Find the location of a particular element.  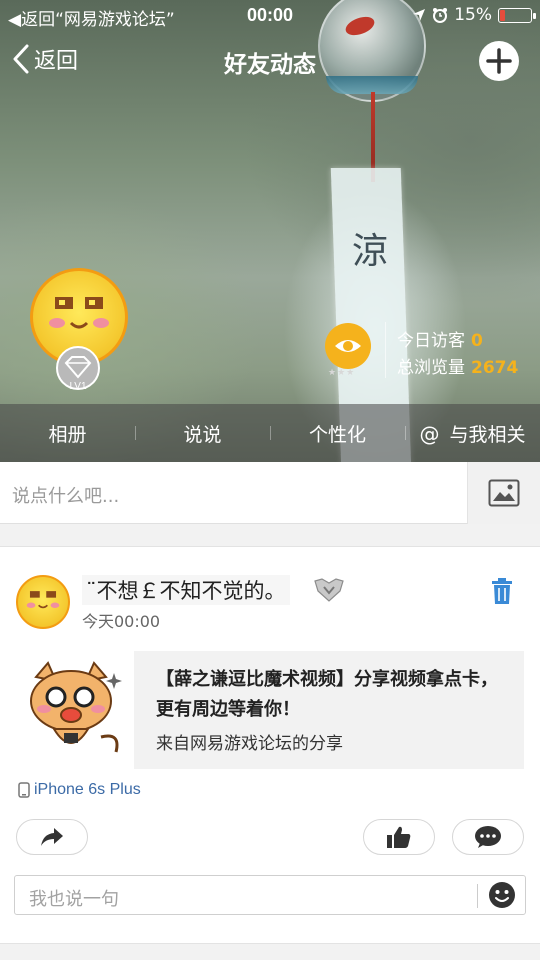

profile-tabs: 相册 说说 个性化 @ 与我相关 is located at coordinates (270, 433).